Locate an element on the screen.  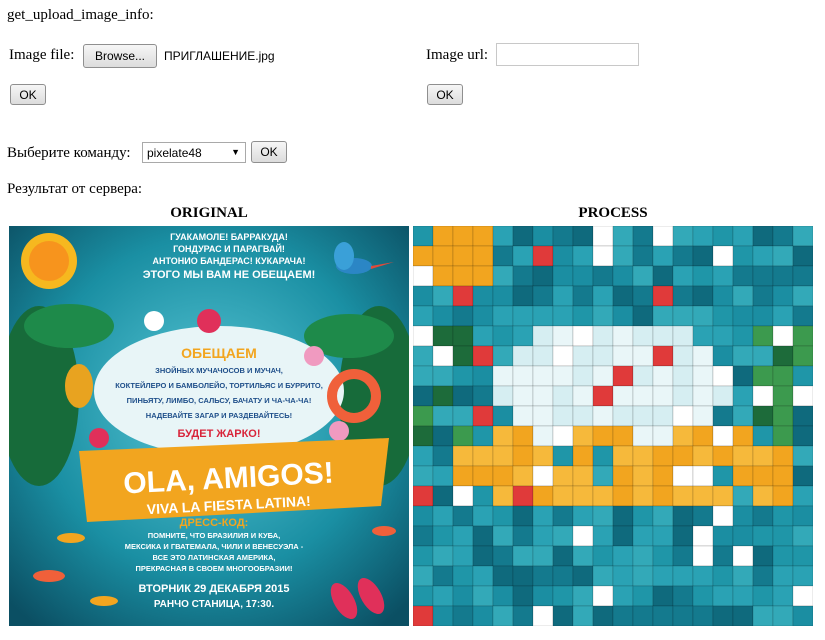
upload-ok-button: OK is located at coordinates (28, 94).